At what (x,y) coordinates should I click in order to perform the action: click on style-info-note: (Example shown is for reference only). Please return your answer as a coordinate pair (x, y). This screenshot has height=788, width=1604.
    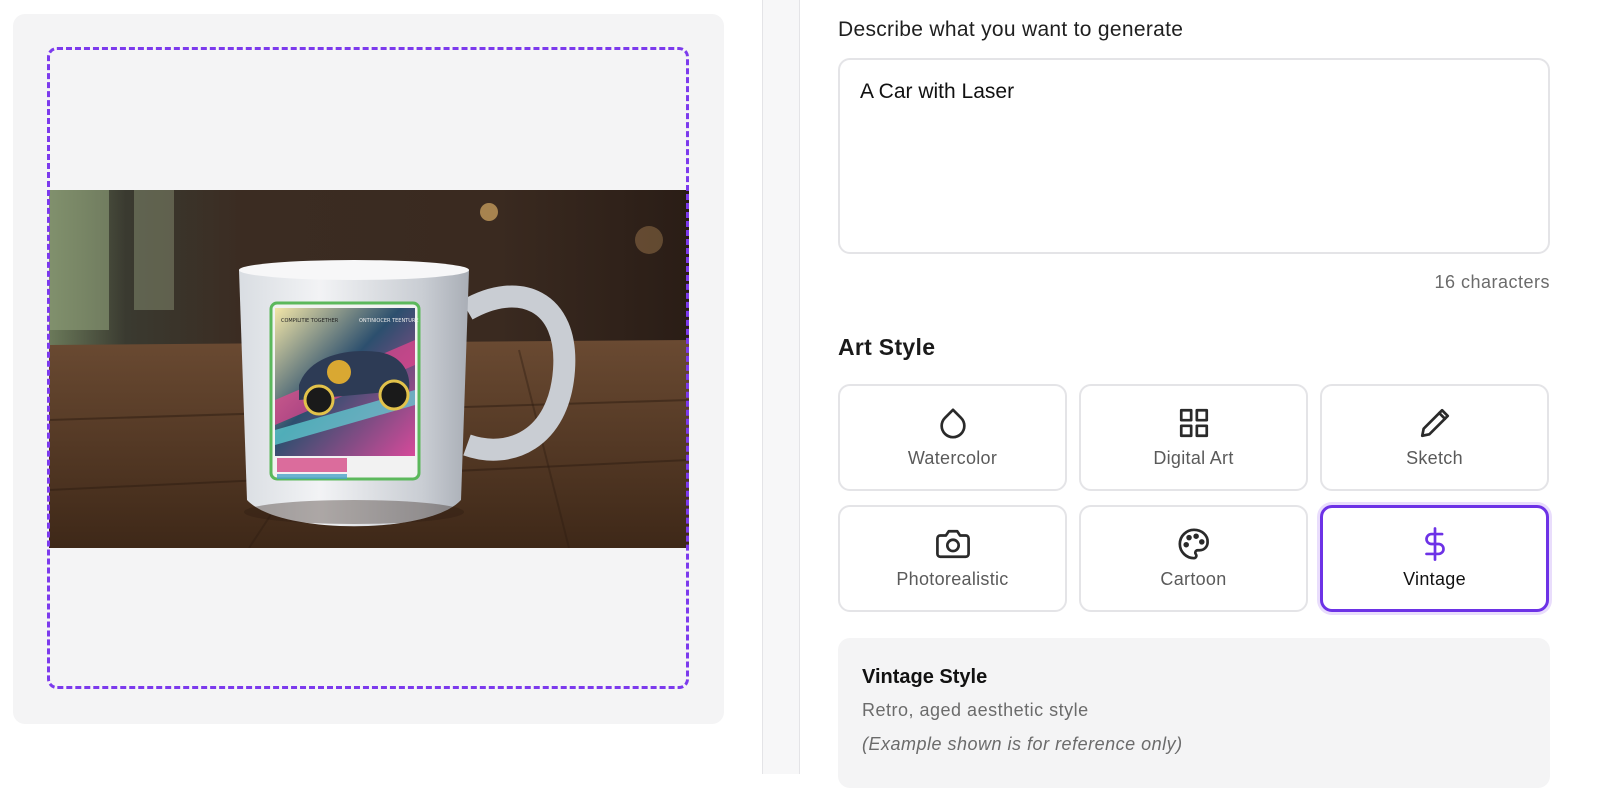
    Looking at the image, I should click on (1022, 744).